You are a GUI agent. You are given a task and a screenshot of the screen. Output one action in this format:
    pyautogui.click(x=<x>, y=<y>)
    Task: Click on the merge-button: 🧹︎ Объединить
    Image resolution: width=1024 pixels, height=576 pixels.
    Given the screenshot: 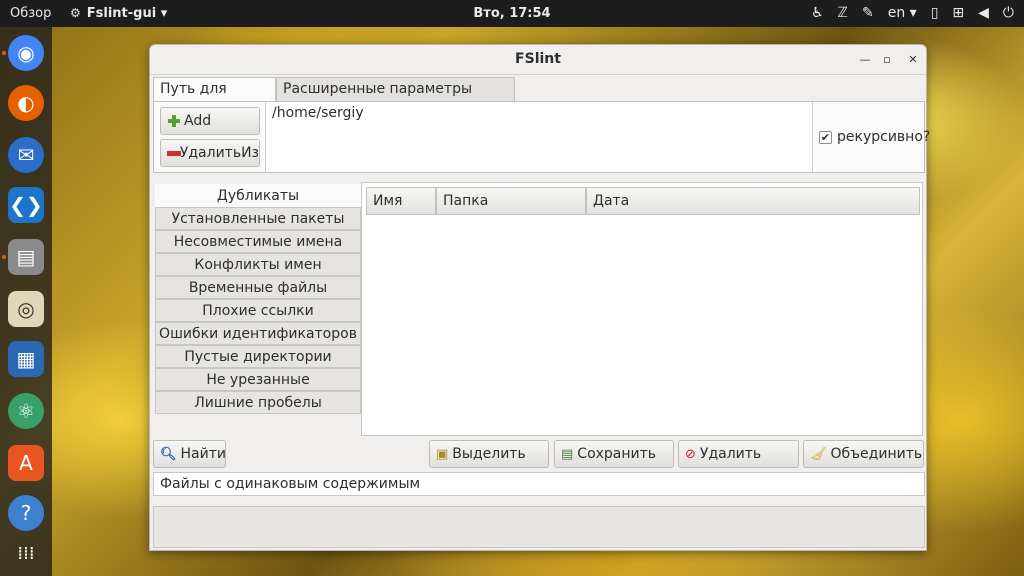 What is the action you would take?
    pyautogui.click(x=863, y=454)
    